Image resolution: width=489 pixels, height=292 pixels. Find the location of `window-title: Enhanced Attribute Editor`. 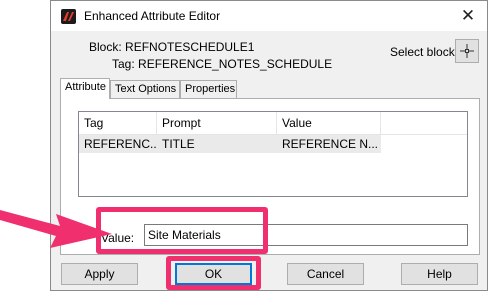

window-title: Enhanced Attribute Editor is located at coordinates (152, 16).